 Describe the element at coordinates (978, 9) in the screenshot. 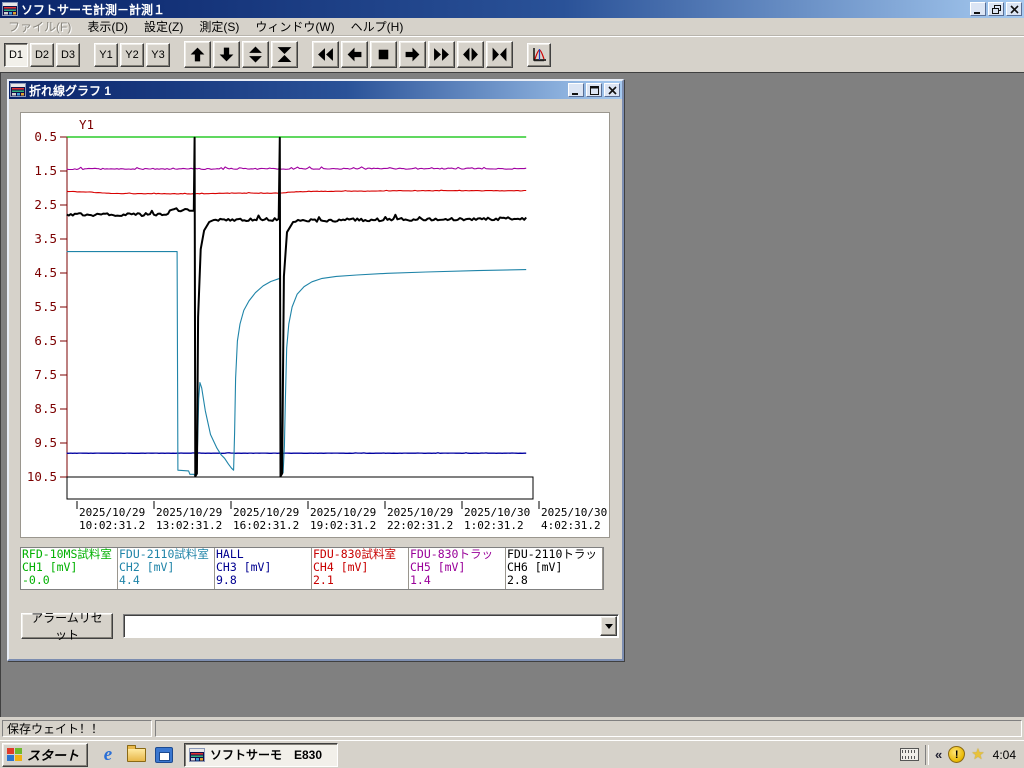

I see `app-minimize-button` at that location.